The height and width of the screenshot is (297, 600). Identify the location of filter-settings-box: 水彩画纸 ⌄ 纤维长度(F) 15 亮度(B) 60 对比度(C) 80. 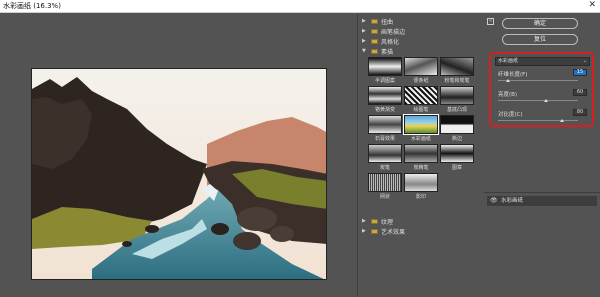
(541, 89).